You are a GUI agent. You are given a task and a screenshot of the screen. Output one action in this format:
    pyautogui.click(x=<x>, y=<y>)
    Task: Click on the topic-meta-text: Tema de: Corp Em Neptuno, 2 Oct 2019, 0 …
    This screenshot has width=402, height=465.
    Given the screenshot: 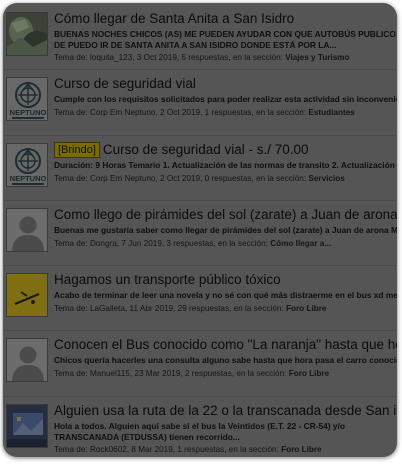 What is the action you would take?
    pyautogui.click(x=181, y=178)
    